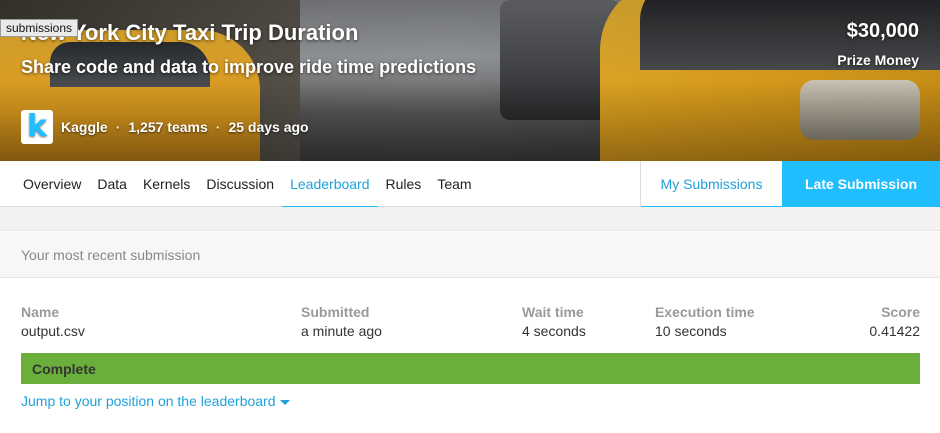  I want to click on section-divider, so click(470, 219).